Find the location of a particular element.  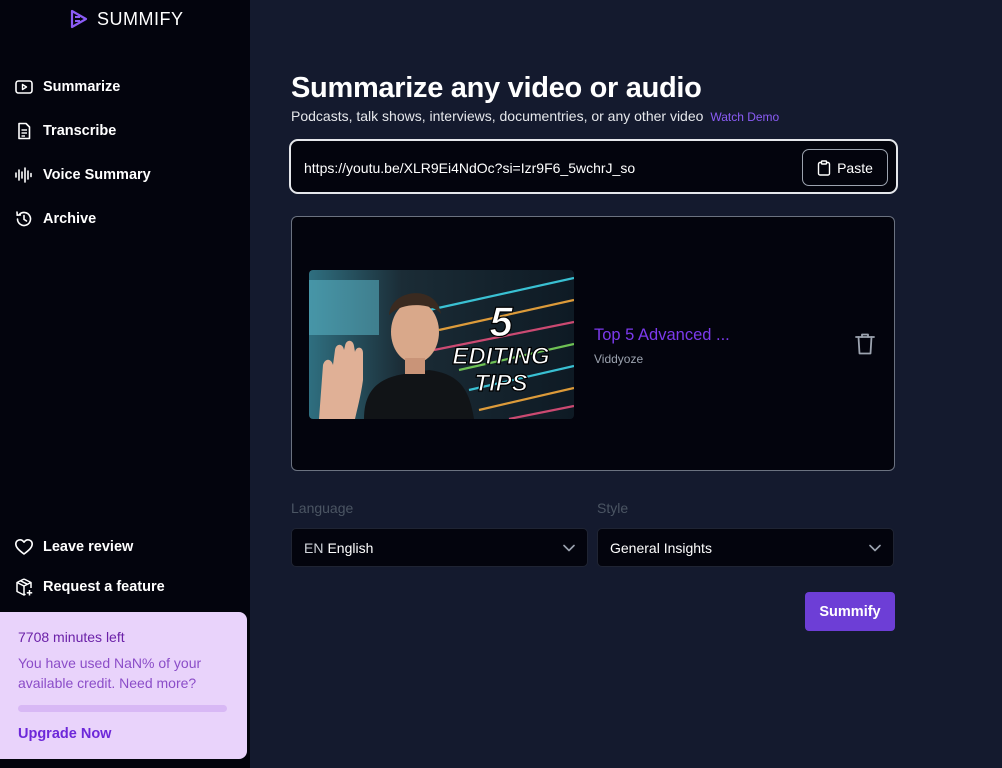

video-thumbnail: 5 EDITING TIPS is located at coordinates (441, 344).